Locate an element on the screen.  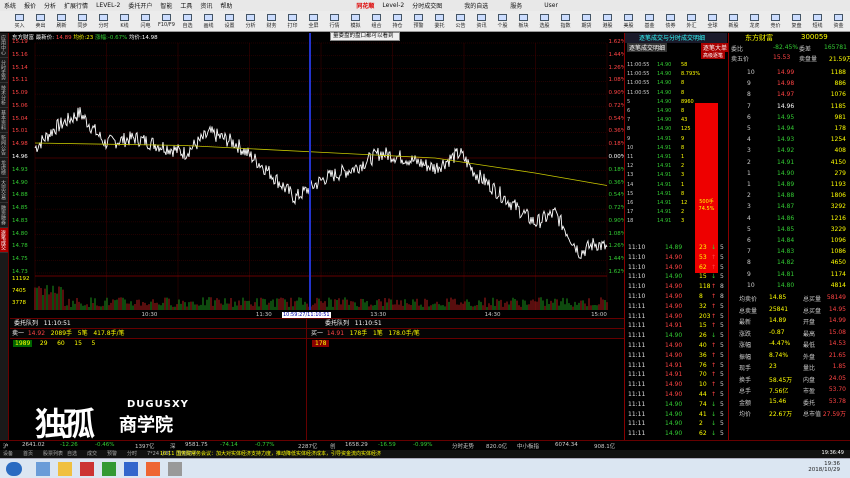
side-tab: 技术分析 is located at coordinates (4, 95).